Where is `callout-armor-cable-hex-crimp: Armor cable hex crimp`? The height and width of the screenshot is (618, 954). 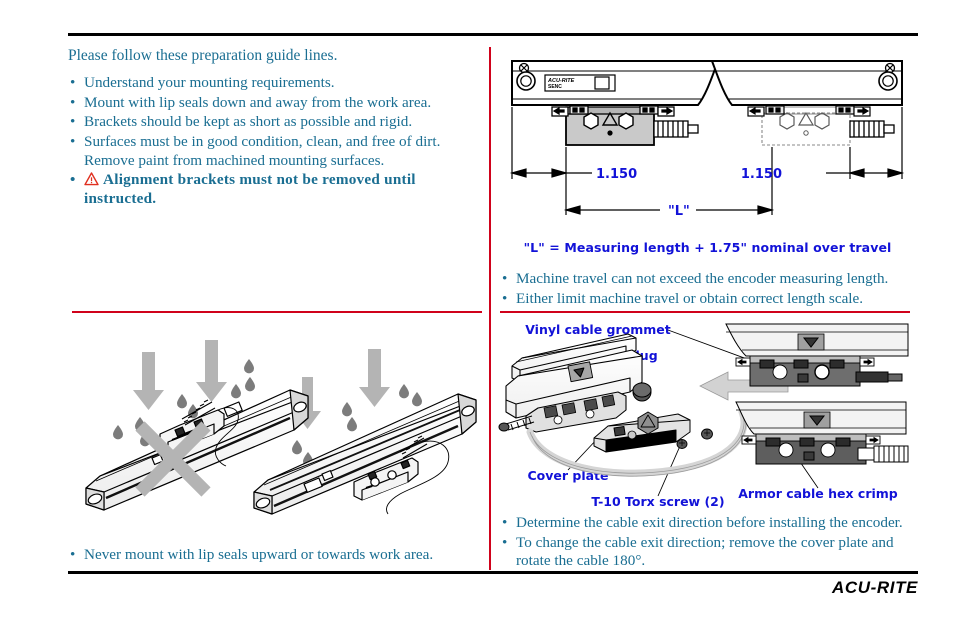 callout-armor-cable-hex-crimp: Armor cable hex crimp is located at coordinates (818, 493).